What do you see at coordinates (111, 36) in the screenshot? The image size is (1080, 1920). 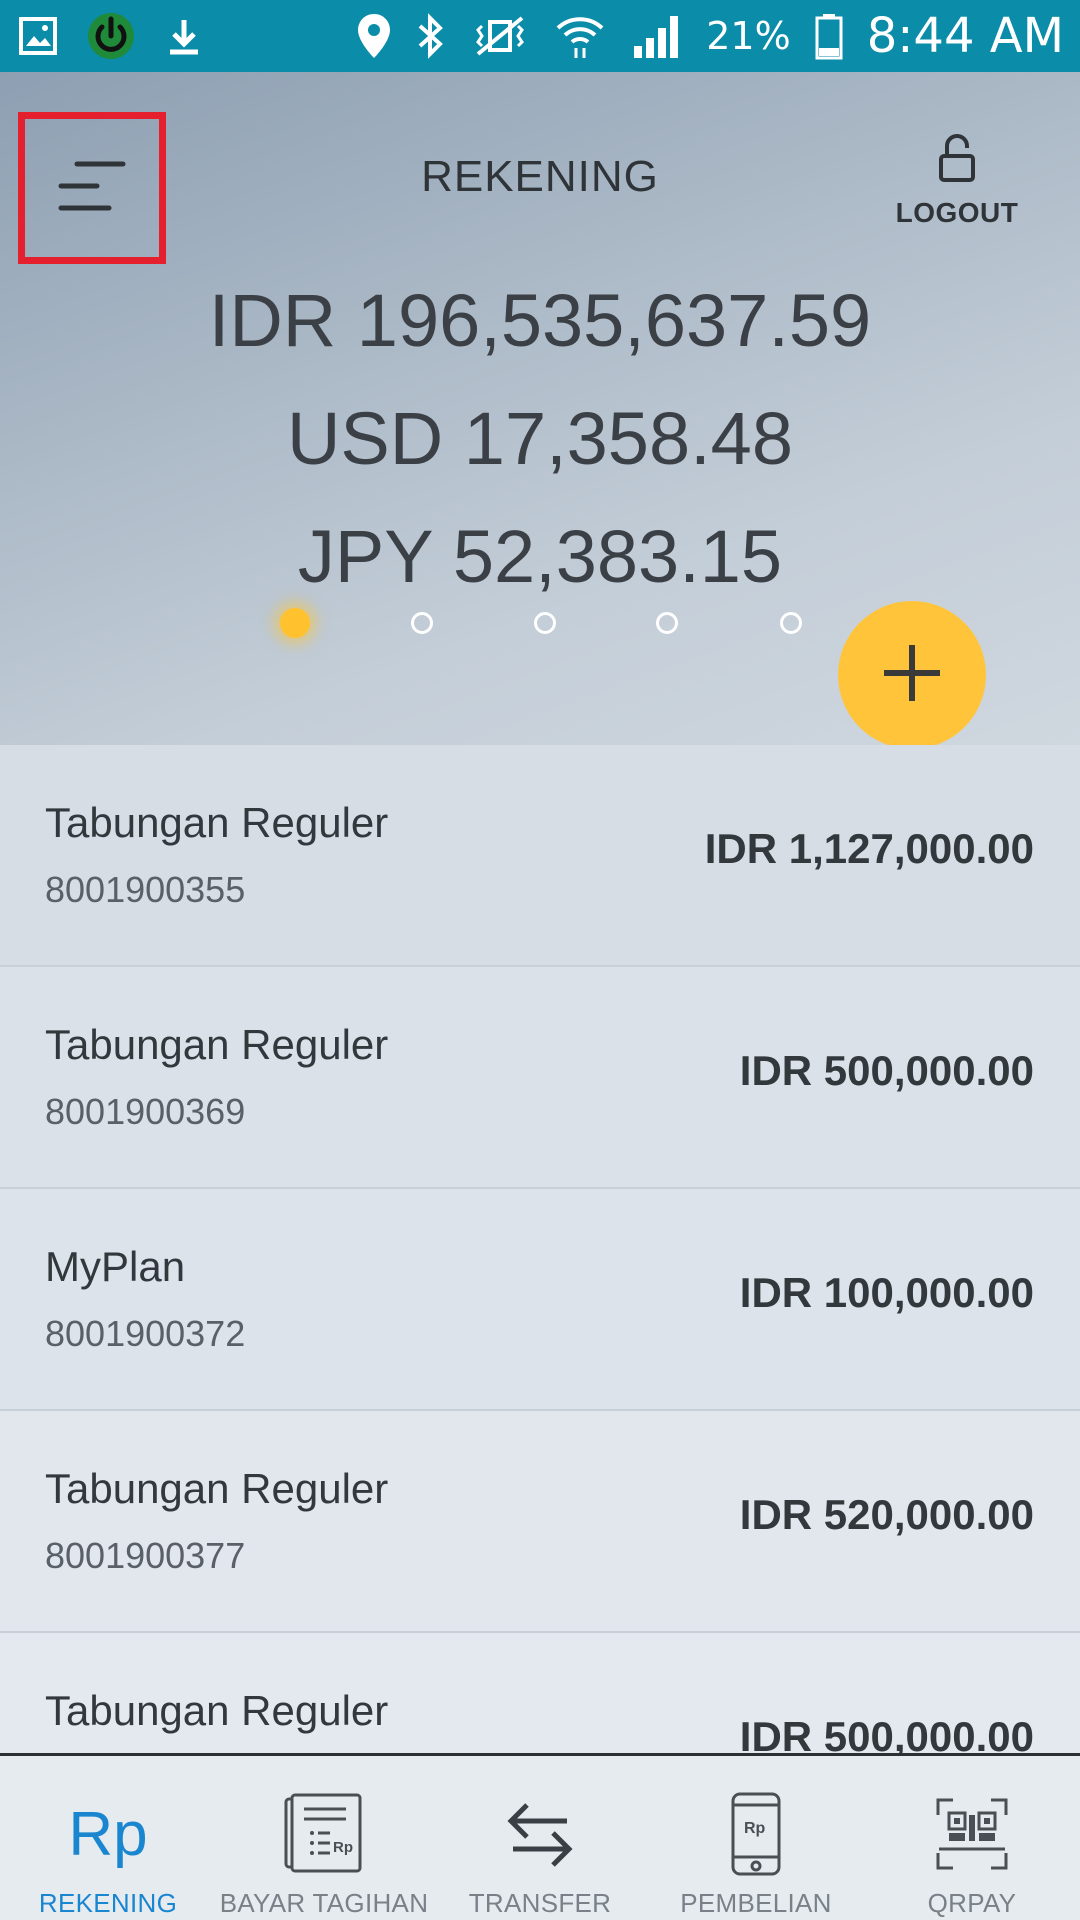 I see `power-icon` at bounding box center [111, 36].